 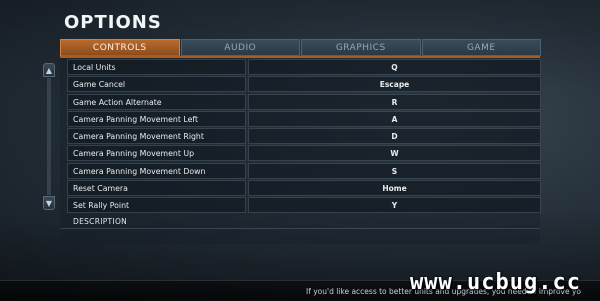 I want to click on tab-game: GAME, so click(x=481, y=47).